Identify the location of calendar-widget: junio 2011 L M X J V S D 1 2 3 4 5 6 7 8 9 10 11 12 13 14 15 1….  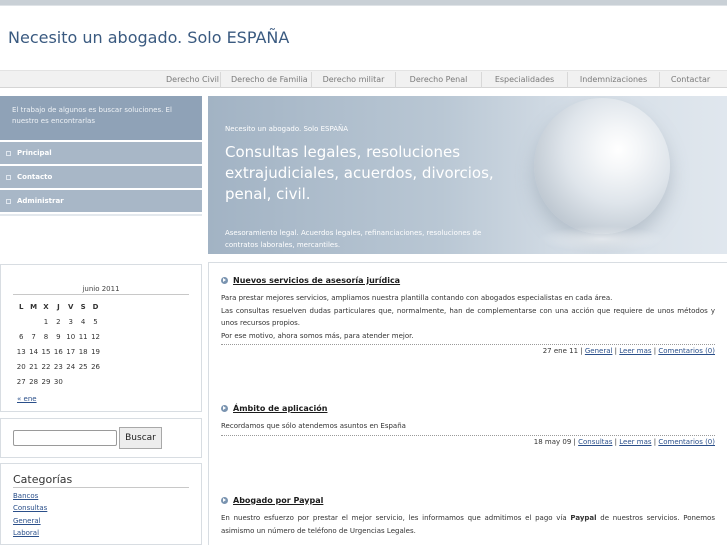
(101, 338).